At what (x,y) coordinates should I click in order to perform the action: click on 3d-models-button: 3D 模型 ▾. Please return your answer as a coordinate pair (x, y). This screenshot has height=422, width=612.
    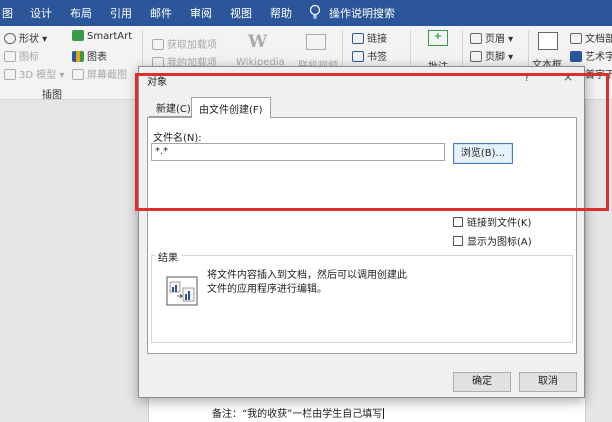
    Looking at the image, I should click on (34, 73).